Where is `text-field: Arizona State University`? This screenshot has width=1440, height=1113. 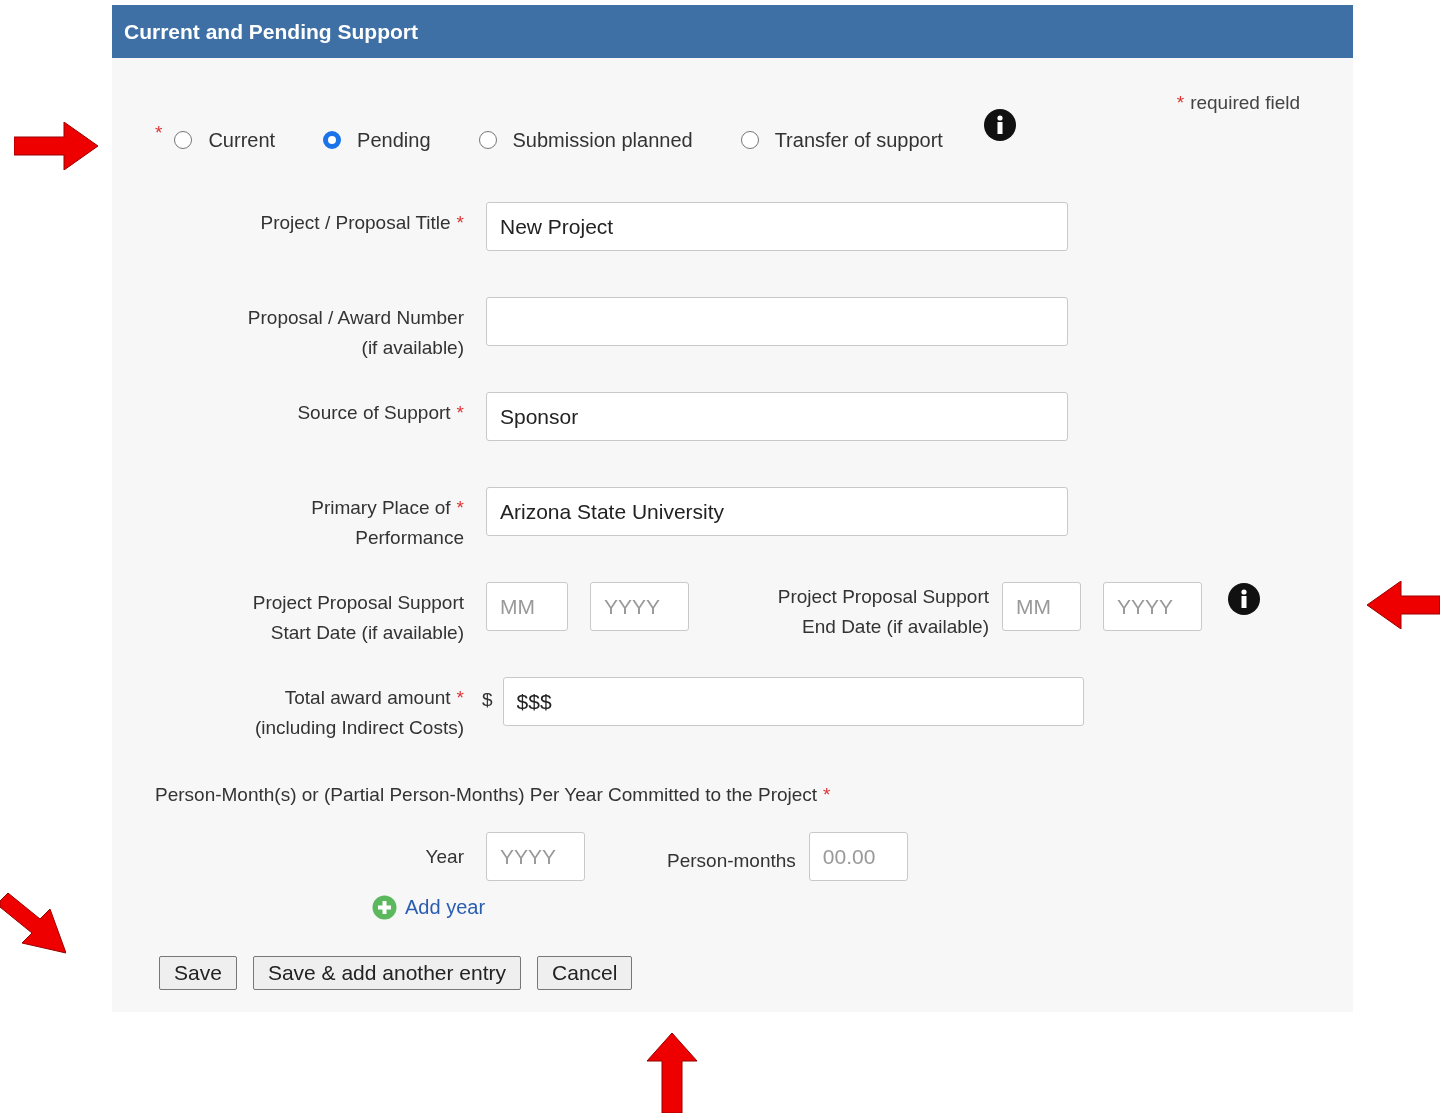 text-field: Arizona State University is located at coordinates (777, 511).